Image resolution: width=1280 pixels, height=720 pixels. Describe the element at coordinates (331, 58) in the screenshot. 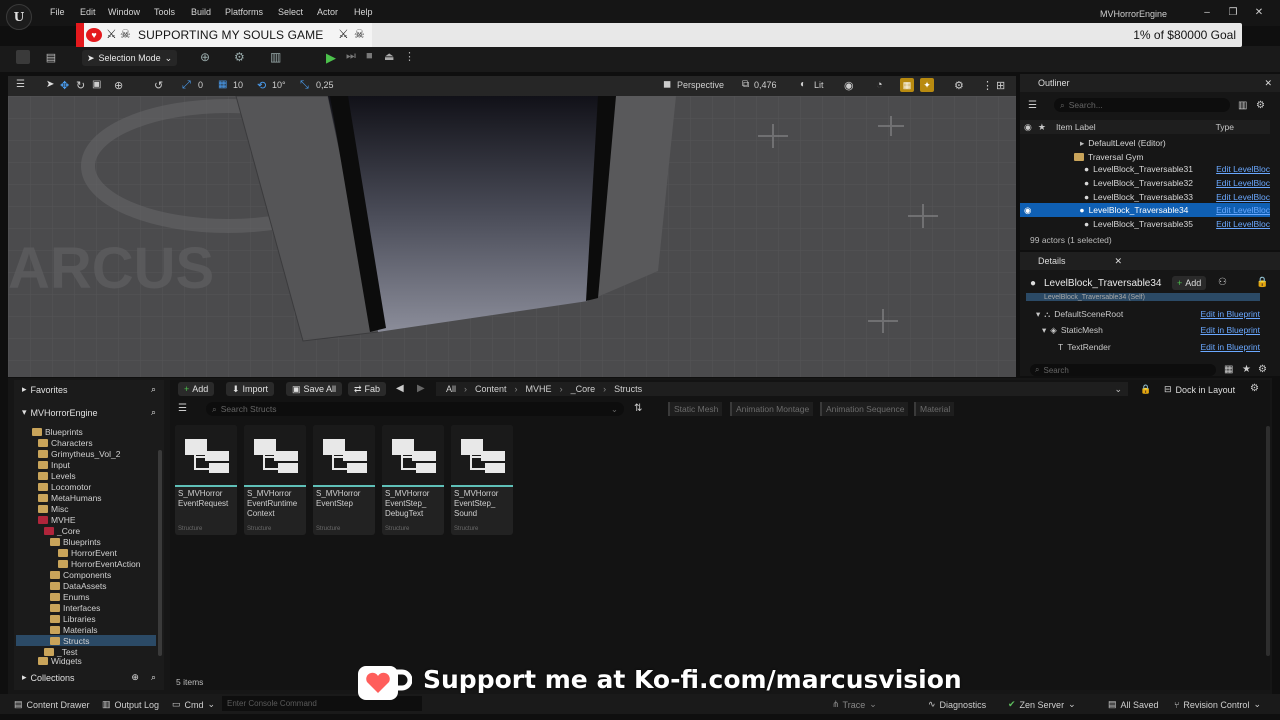

I see `play-icon: ▶` at that location.